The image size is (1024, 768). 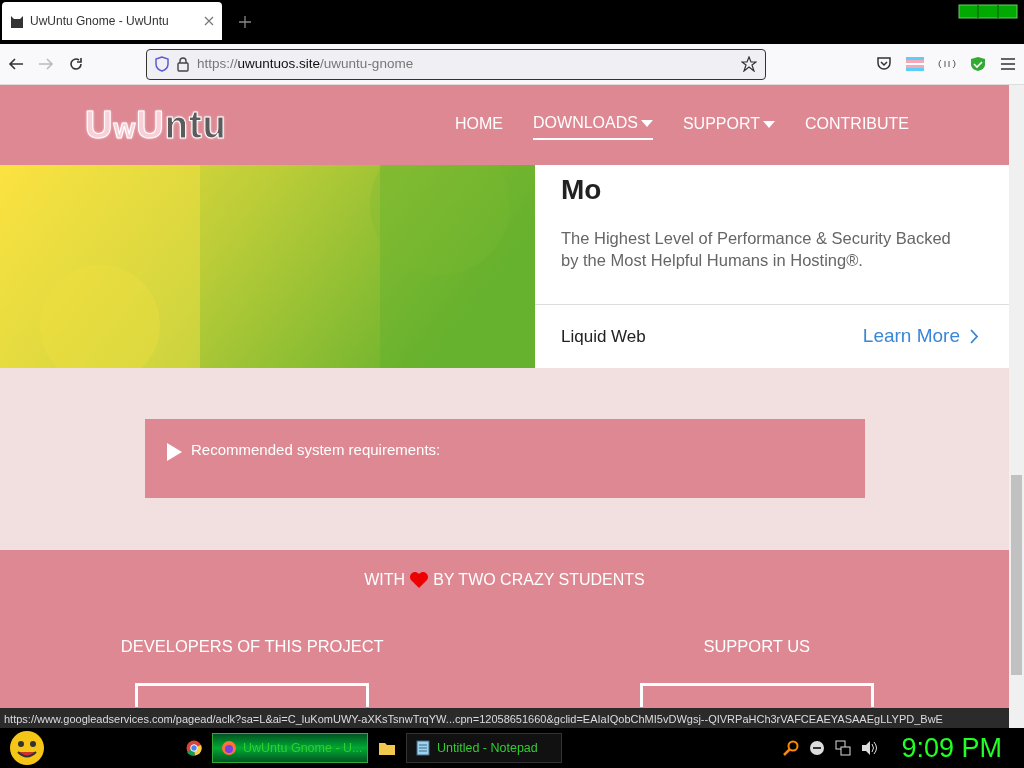 What do you see at coordinates (209, 21) in the screenshot?
I see `close-icon` at bounding box center [209, 21].